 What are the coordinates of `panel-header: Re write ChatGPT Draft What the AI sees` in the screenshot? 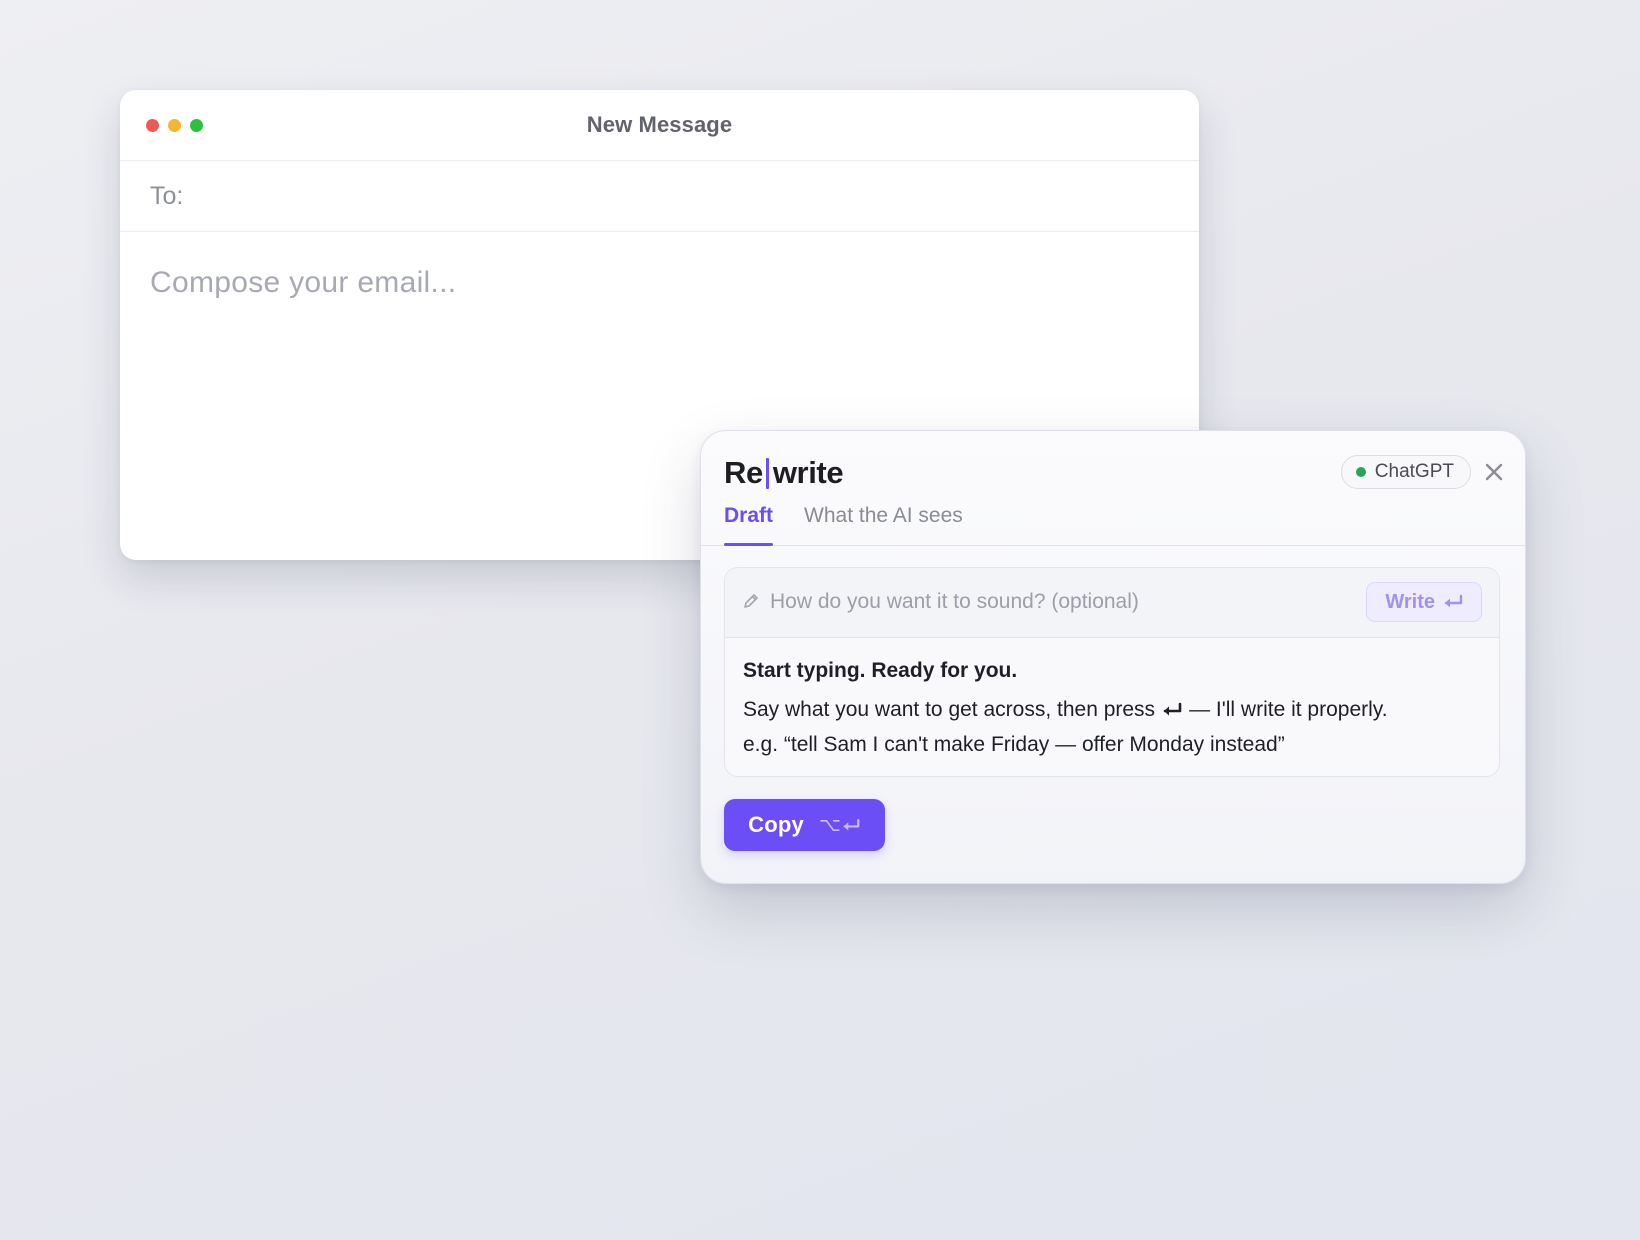 It's located at (1113, 488).